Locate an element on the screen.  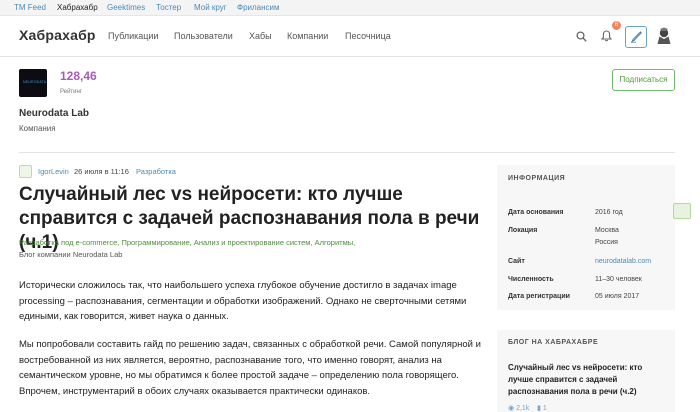
info-value: 05 июля 2017 is located at coordinates (617, 296).